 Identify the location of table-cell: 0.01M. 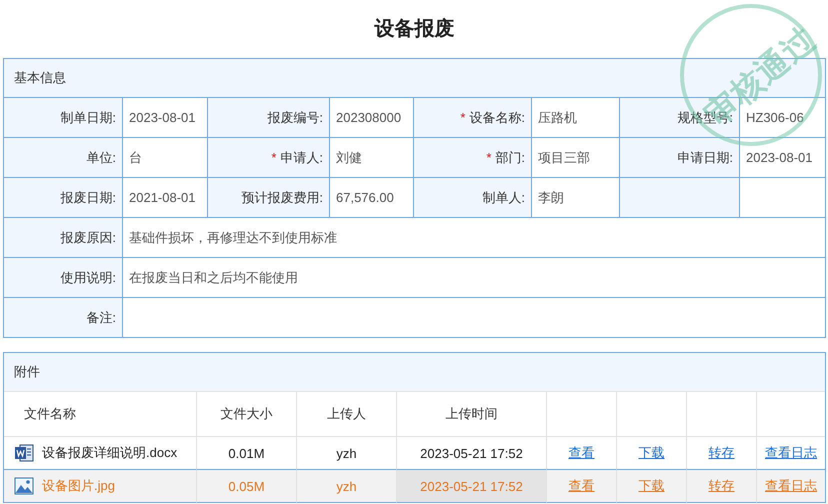
(247, 453).